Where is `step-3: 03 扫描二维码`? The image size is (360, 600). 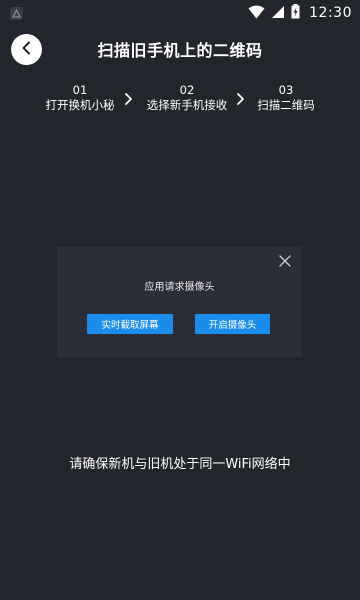
step-3: 03 扫描二维码 is located at coordinates (286, 98).